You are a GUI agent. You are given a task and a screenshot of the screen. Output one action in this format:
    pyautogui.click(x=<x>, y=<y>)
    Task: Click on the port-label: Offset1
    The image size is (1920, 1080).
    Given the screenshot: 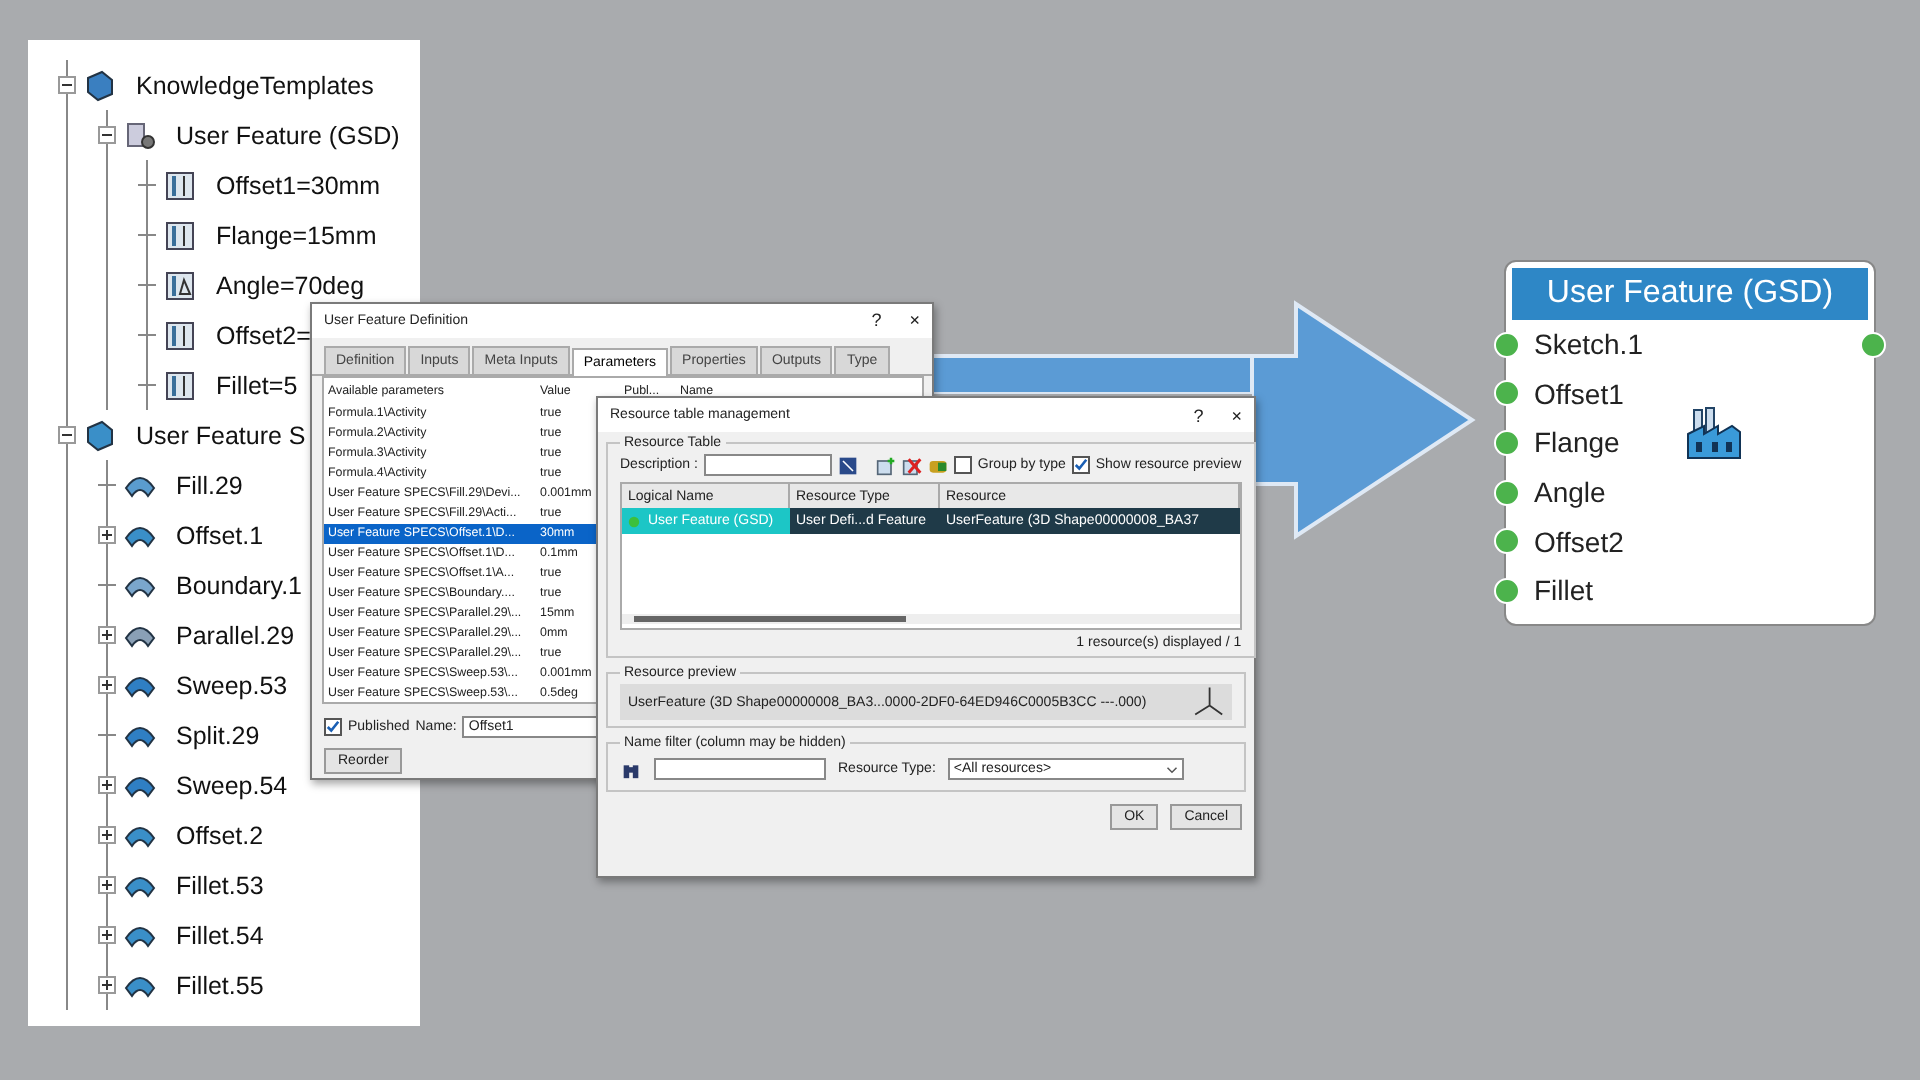 What is the action you would take?
    pyautogui.click(x=1579, y=393)
    